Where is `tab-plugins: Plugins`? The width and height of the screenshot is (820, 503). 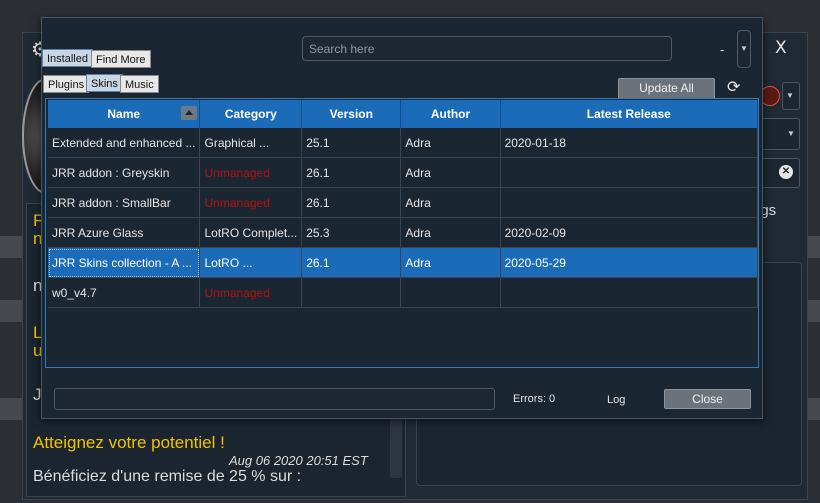 tab-plugins: Plugins is located at coordinates (66, 84).